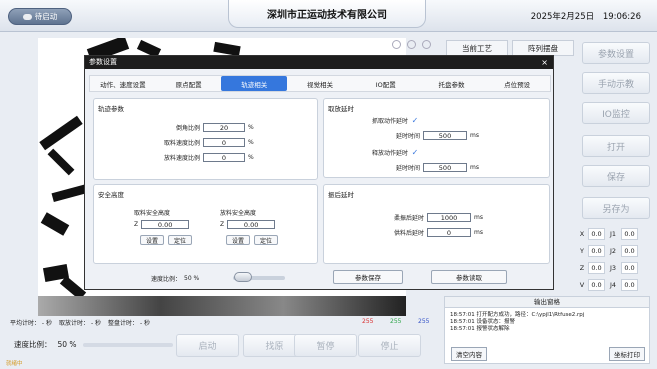  I want to click on param-save-button: 参数保存, so click(368, 277).